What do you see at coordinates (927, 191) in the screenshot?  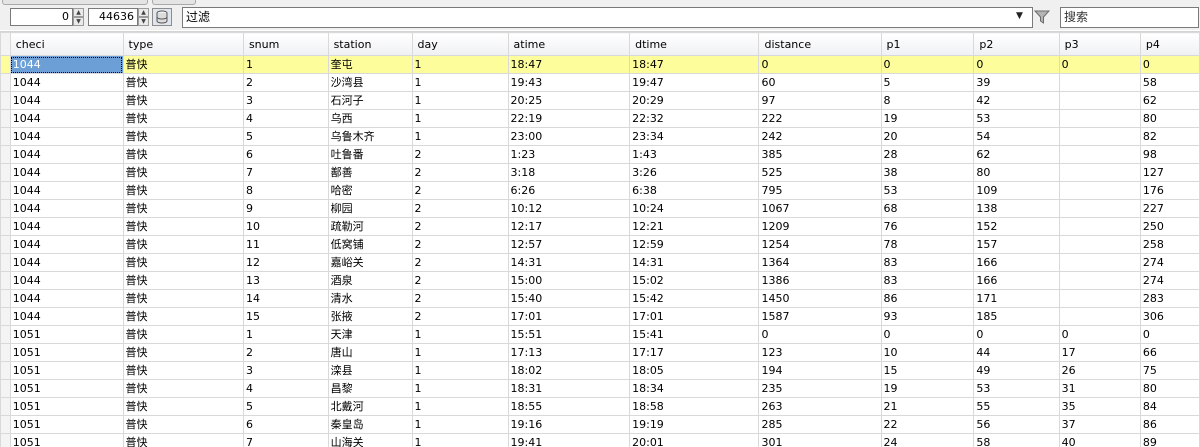 I see `cell-p1: 53` at bounding box center [927, 191].